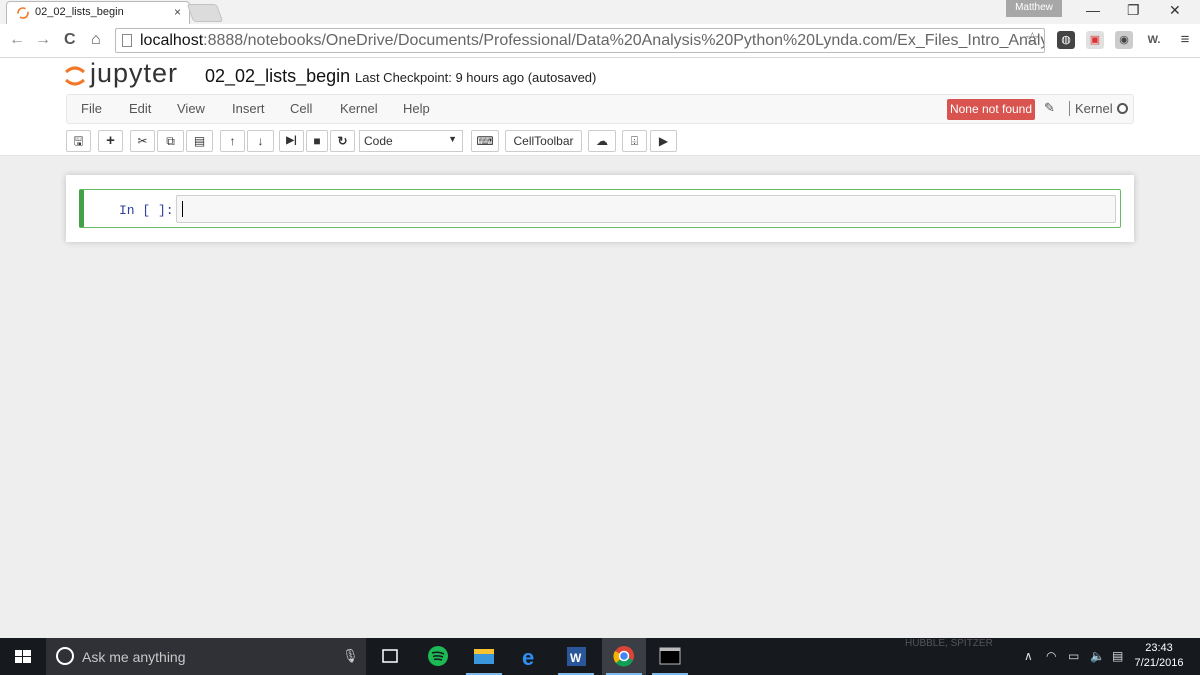  I want to click on page-icon, so click(127, 40).